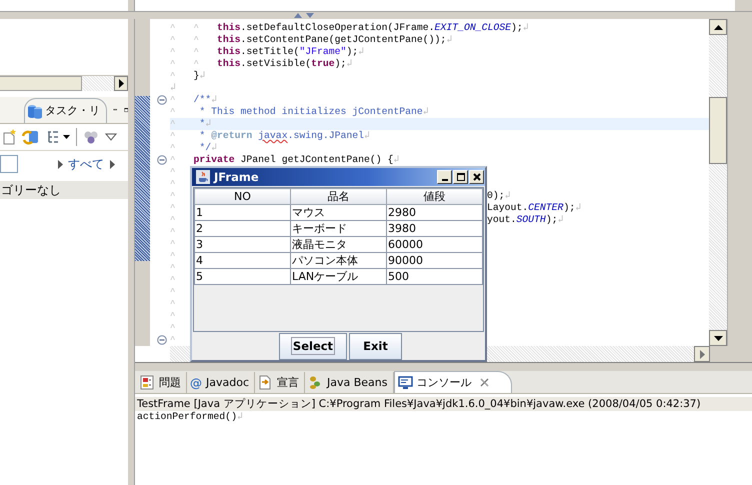 This screenshot has height=485, width=752. I want to click on vertical-scrollbar, so click(718, 182).